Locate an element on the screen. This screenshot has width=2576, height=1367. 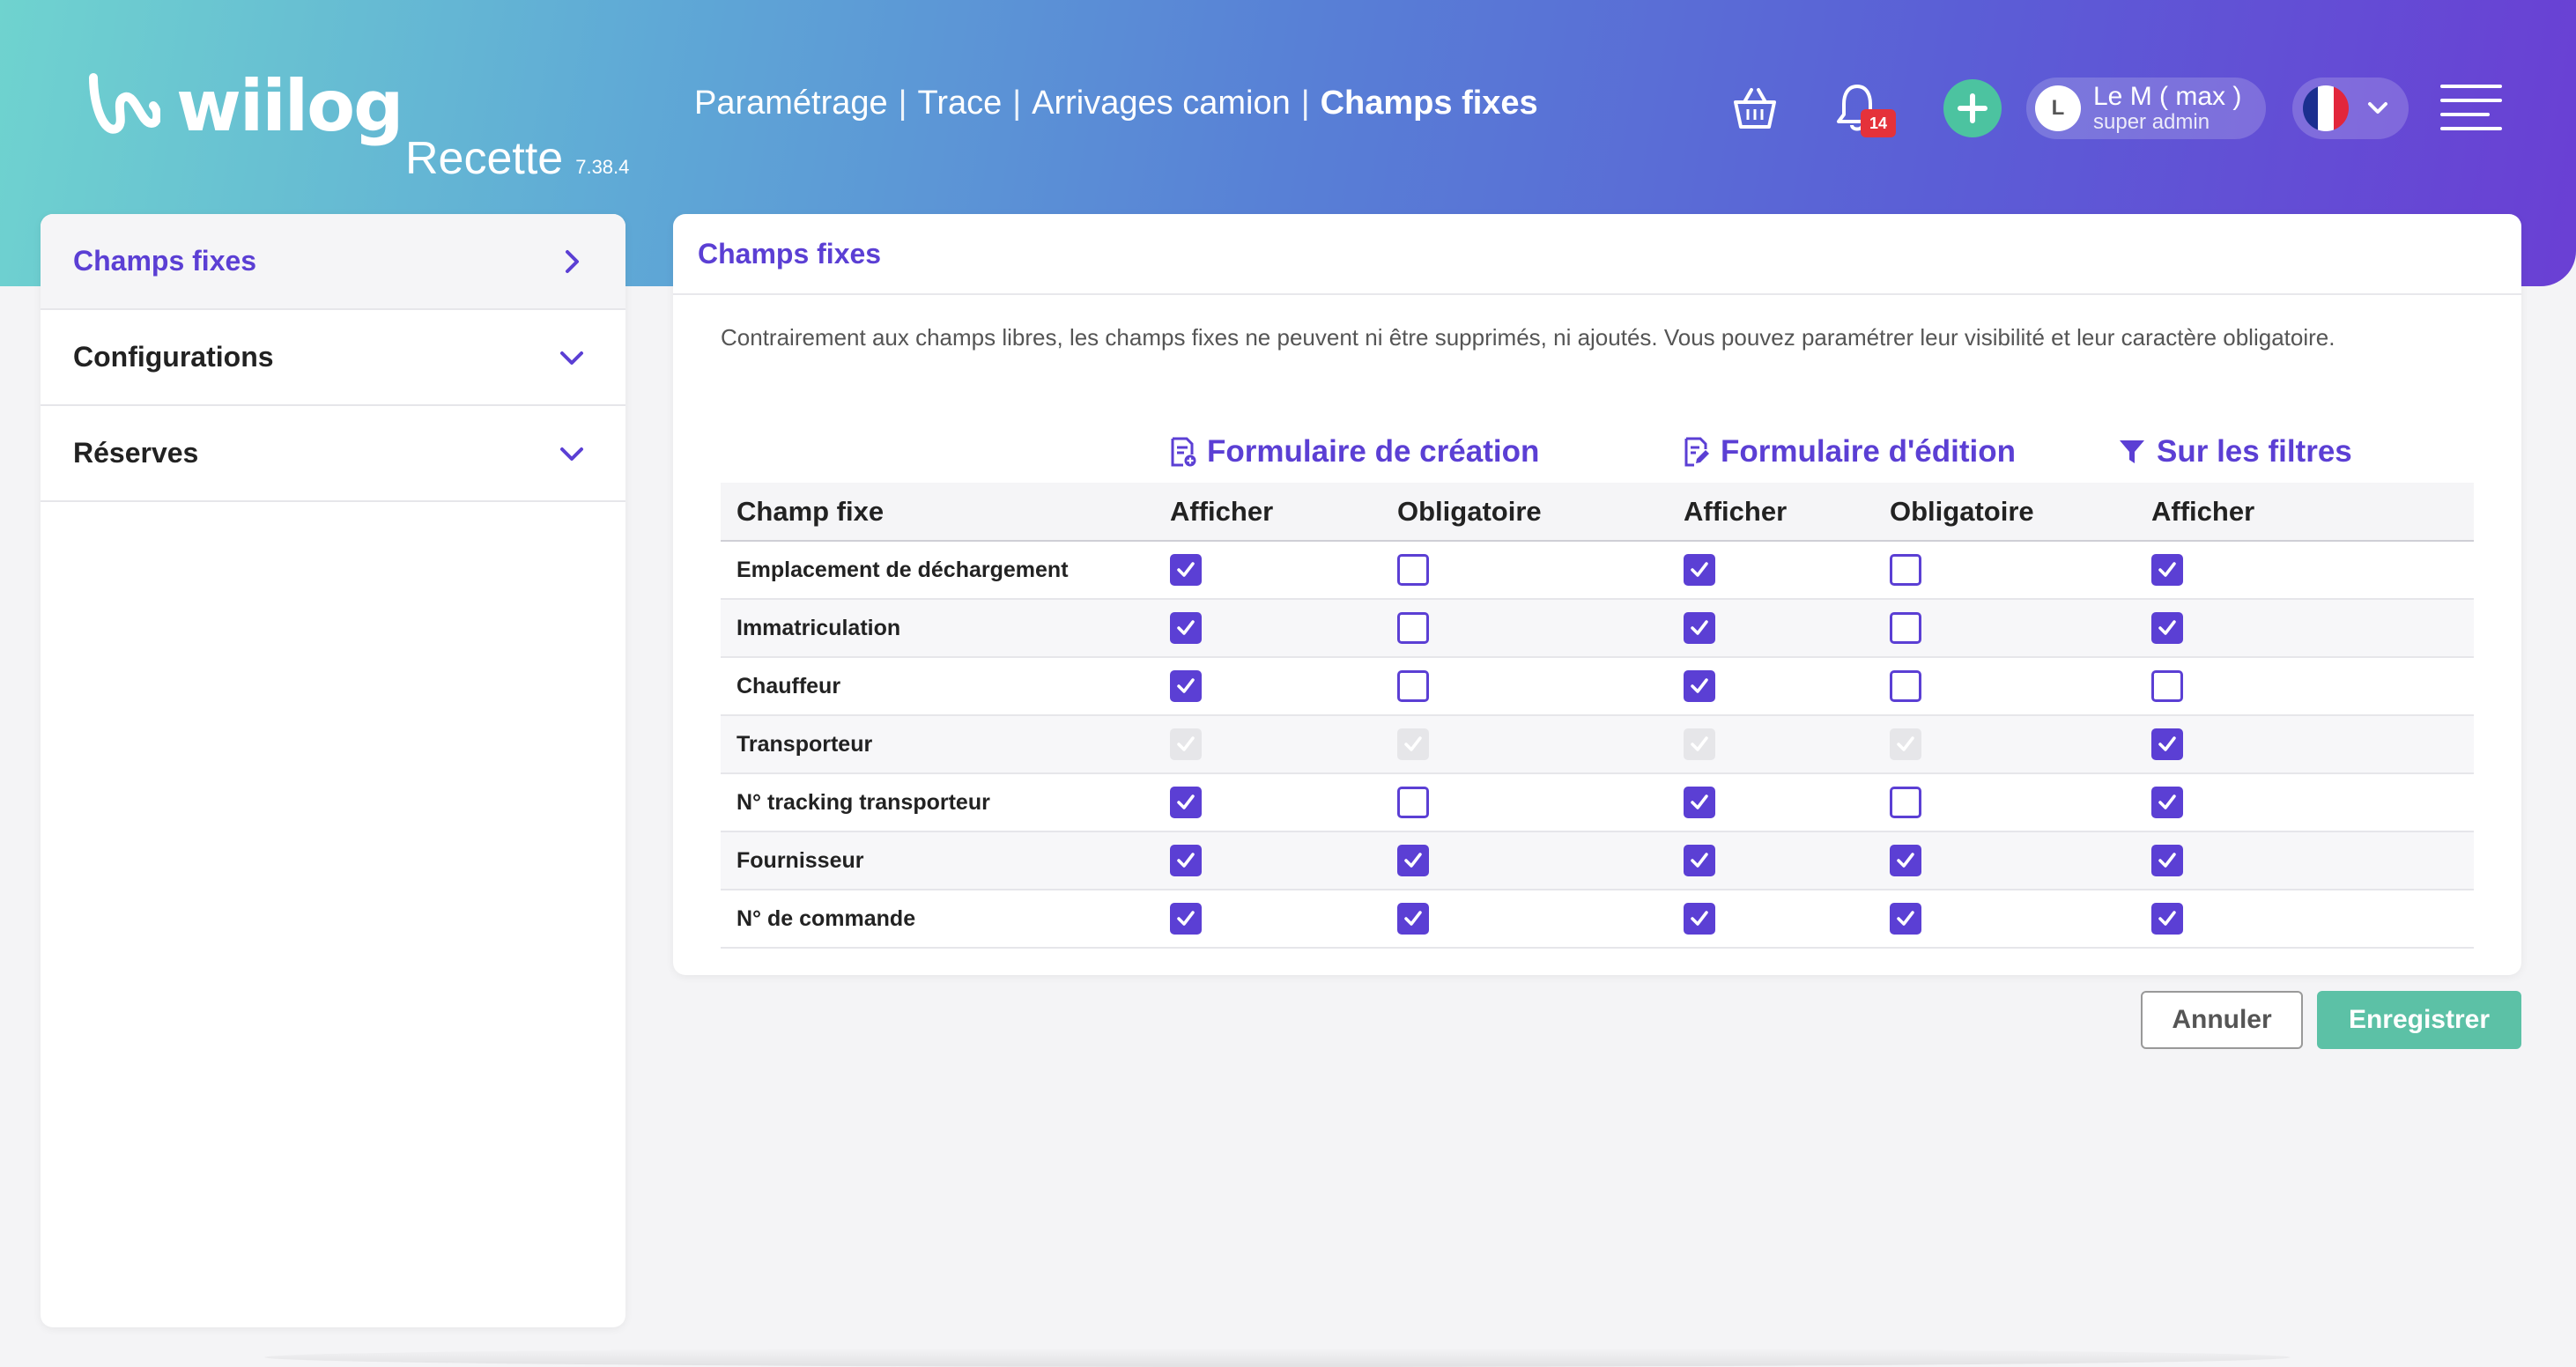
table-row: Chauffeur is located at coordinates (1598, 686).